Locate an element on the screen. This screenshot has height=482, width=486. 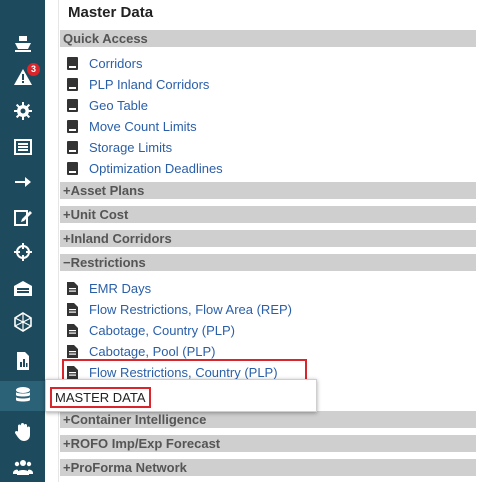
quick-access-item: Move Count Limits is located at coordinates (131, 126).